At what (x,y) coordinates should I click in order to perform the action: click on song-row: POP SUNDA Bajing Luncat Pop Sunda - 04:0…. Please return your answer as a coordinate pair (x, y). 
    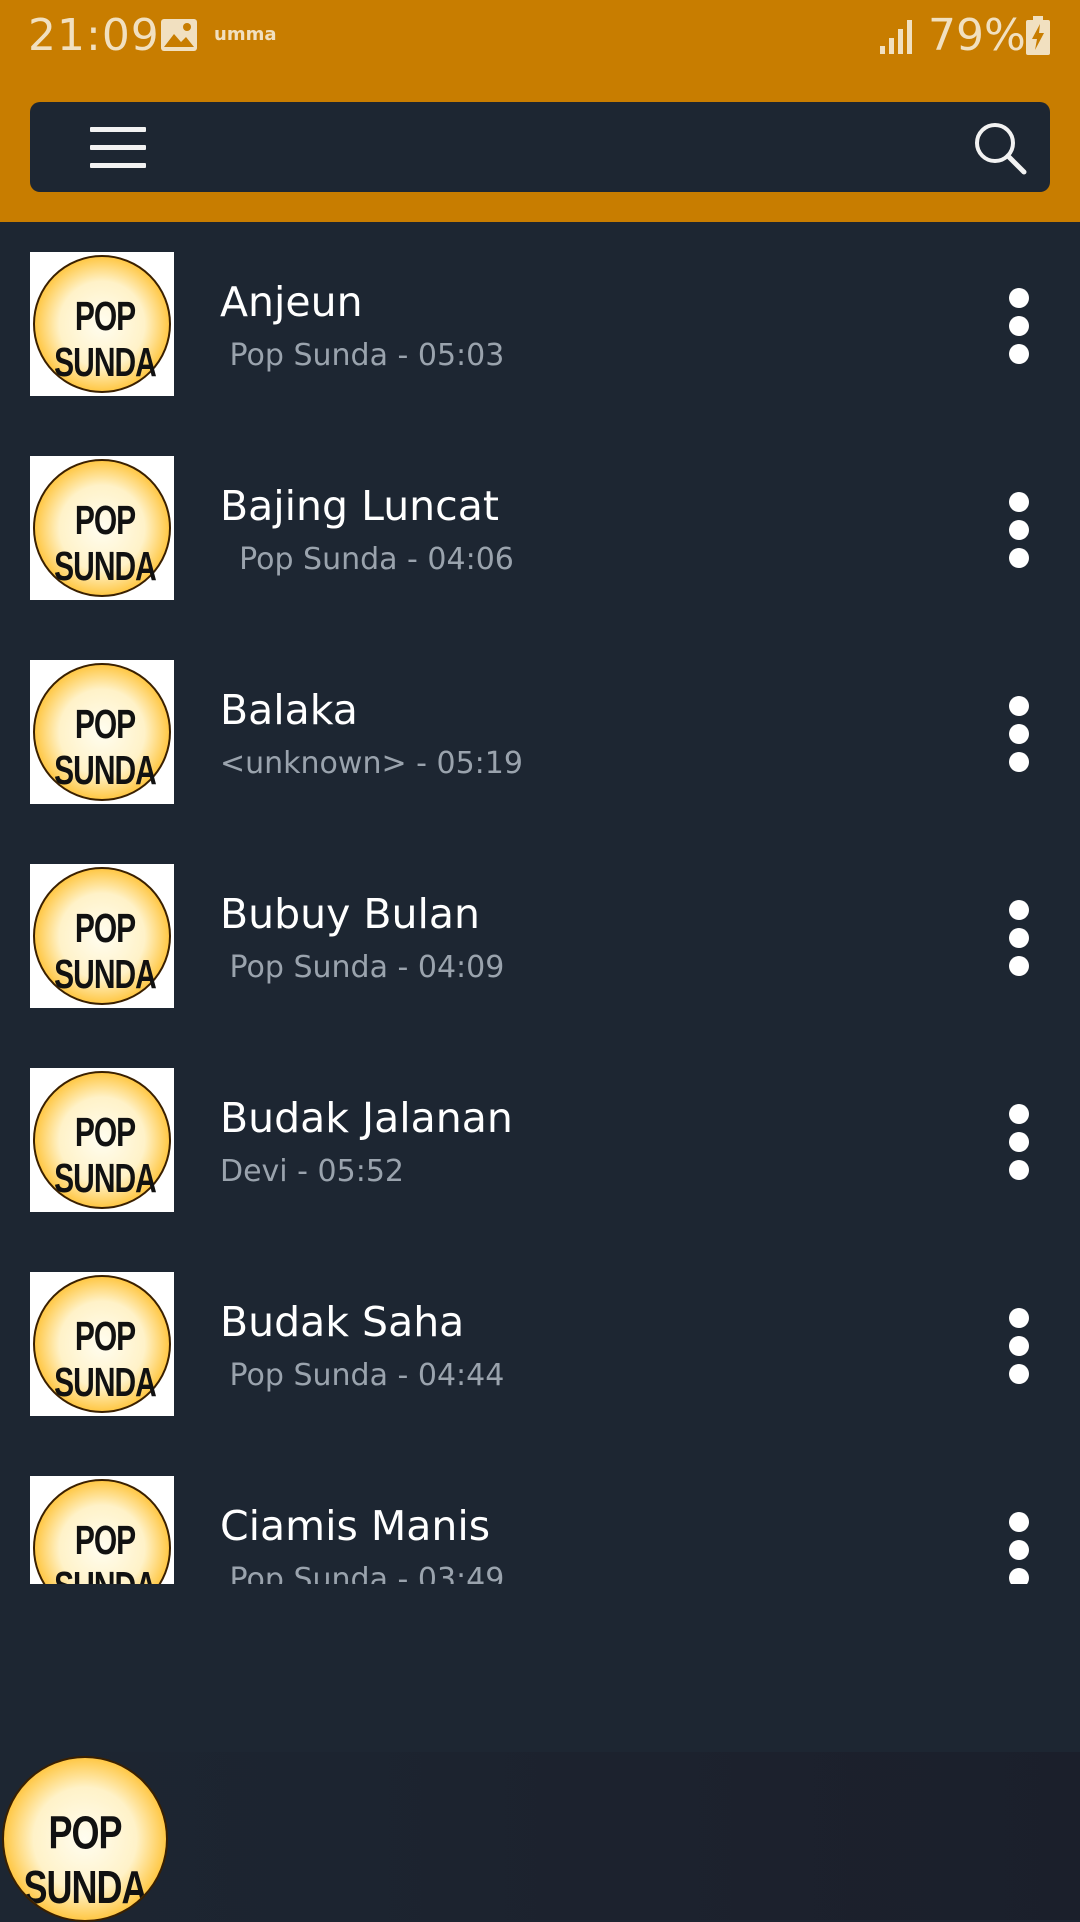
    Looking at the image, I should click on (540, 528).